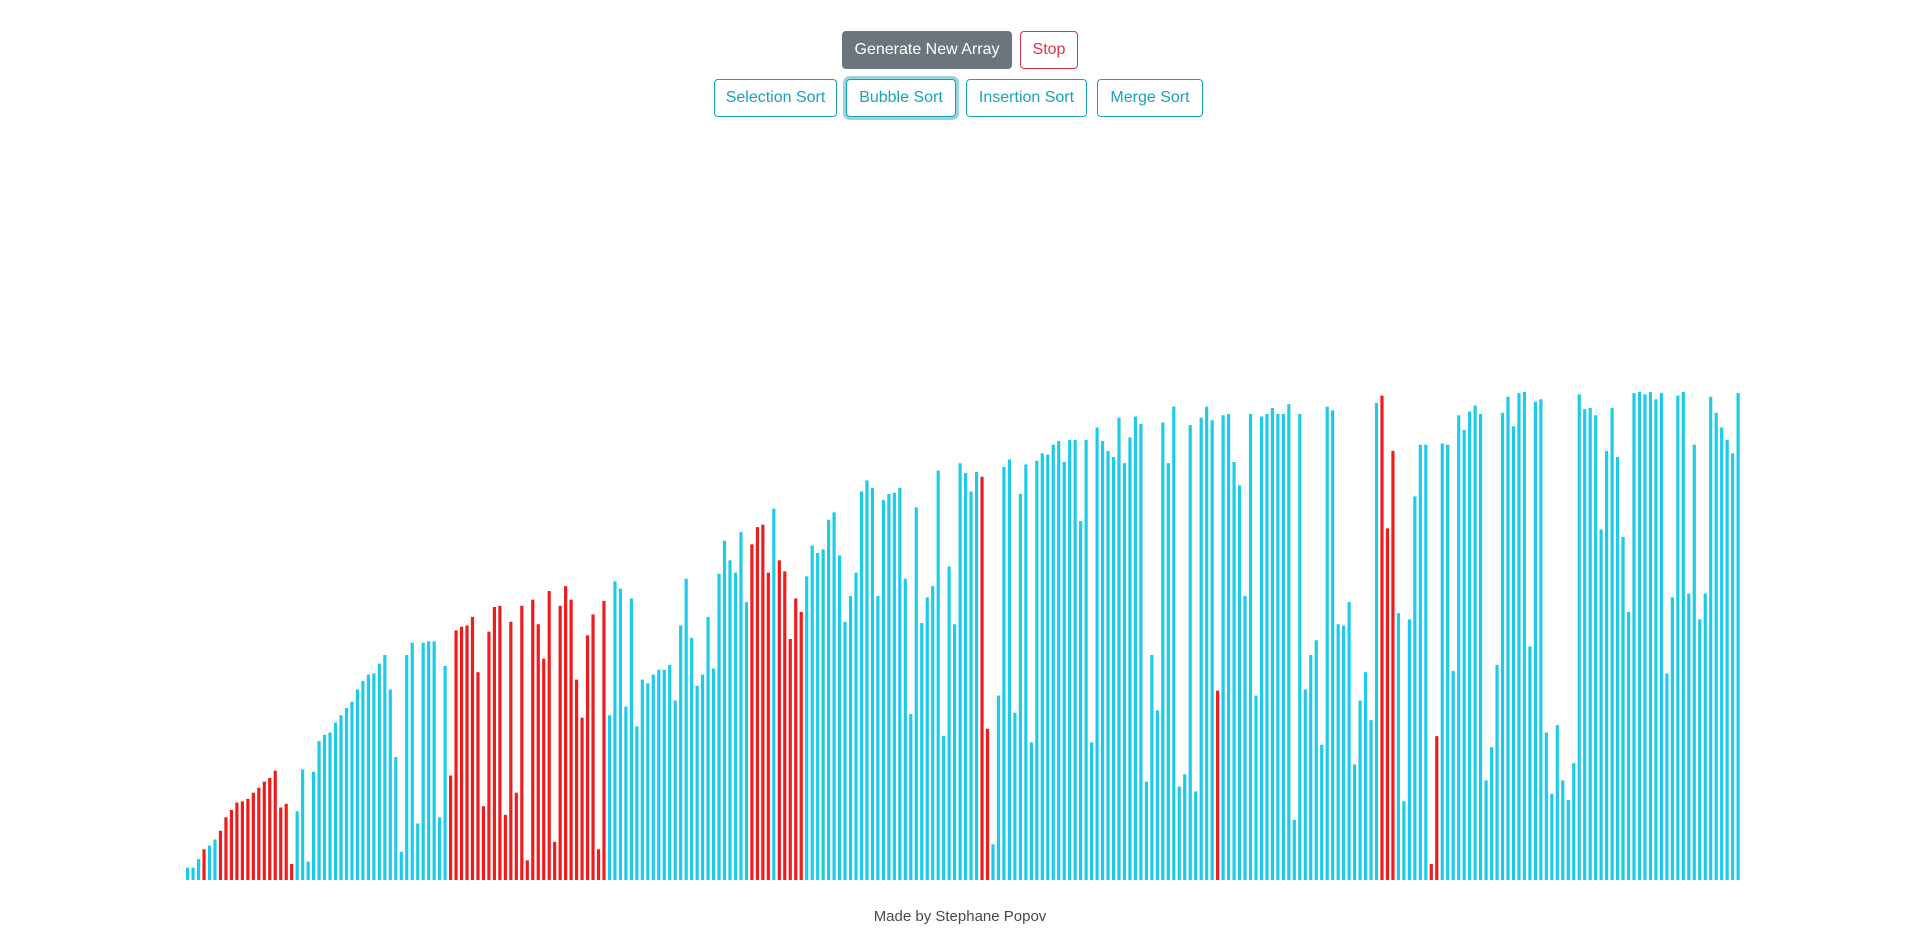  Describe the element at coordinates (1150, 98) in the screenshot. I see `merge-sort-button: Merge Sort` at that location.